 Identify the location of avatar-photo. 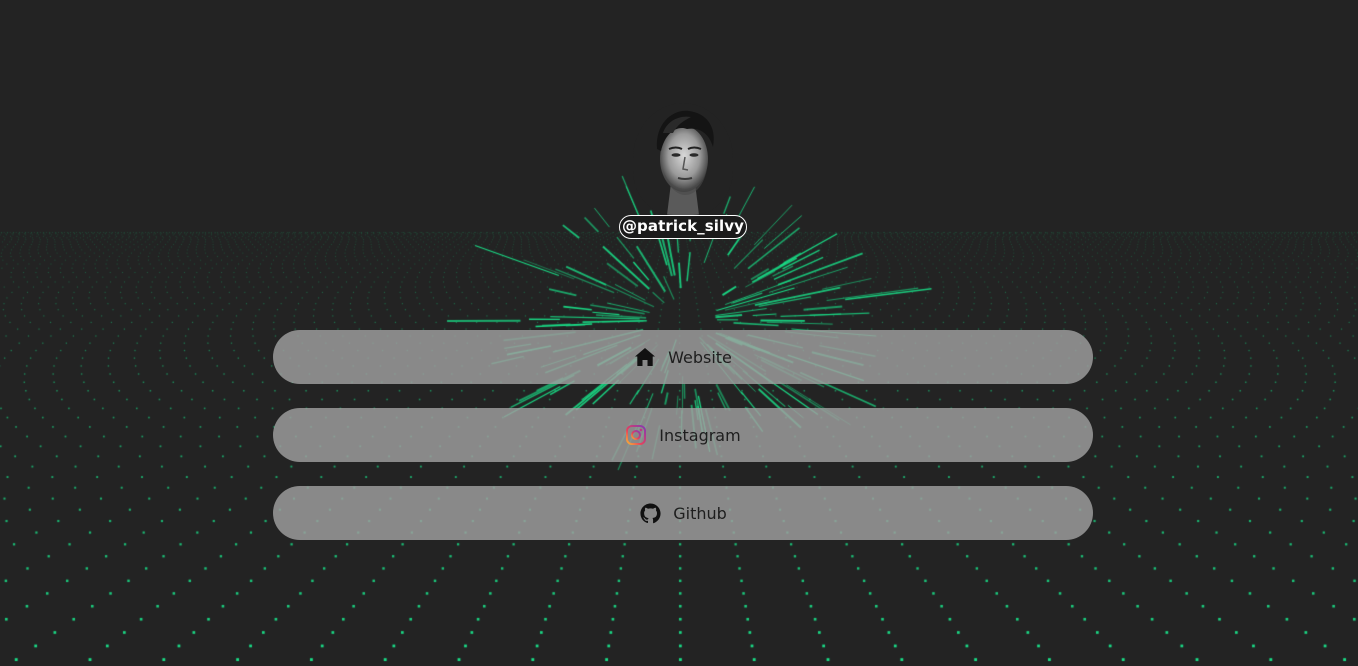
(683, 159).